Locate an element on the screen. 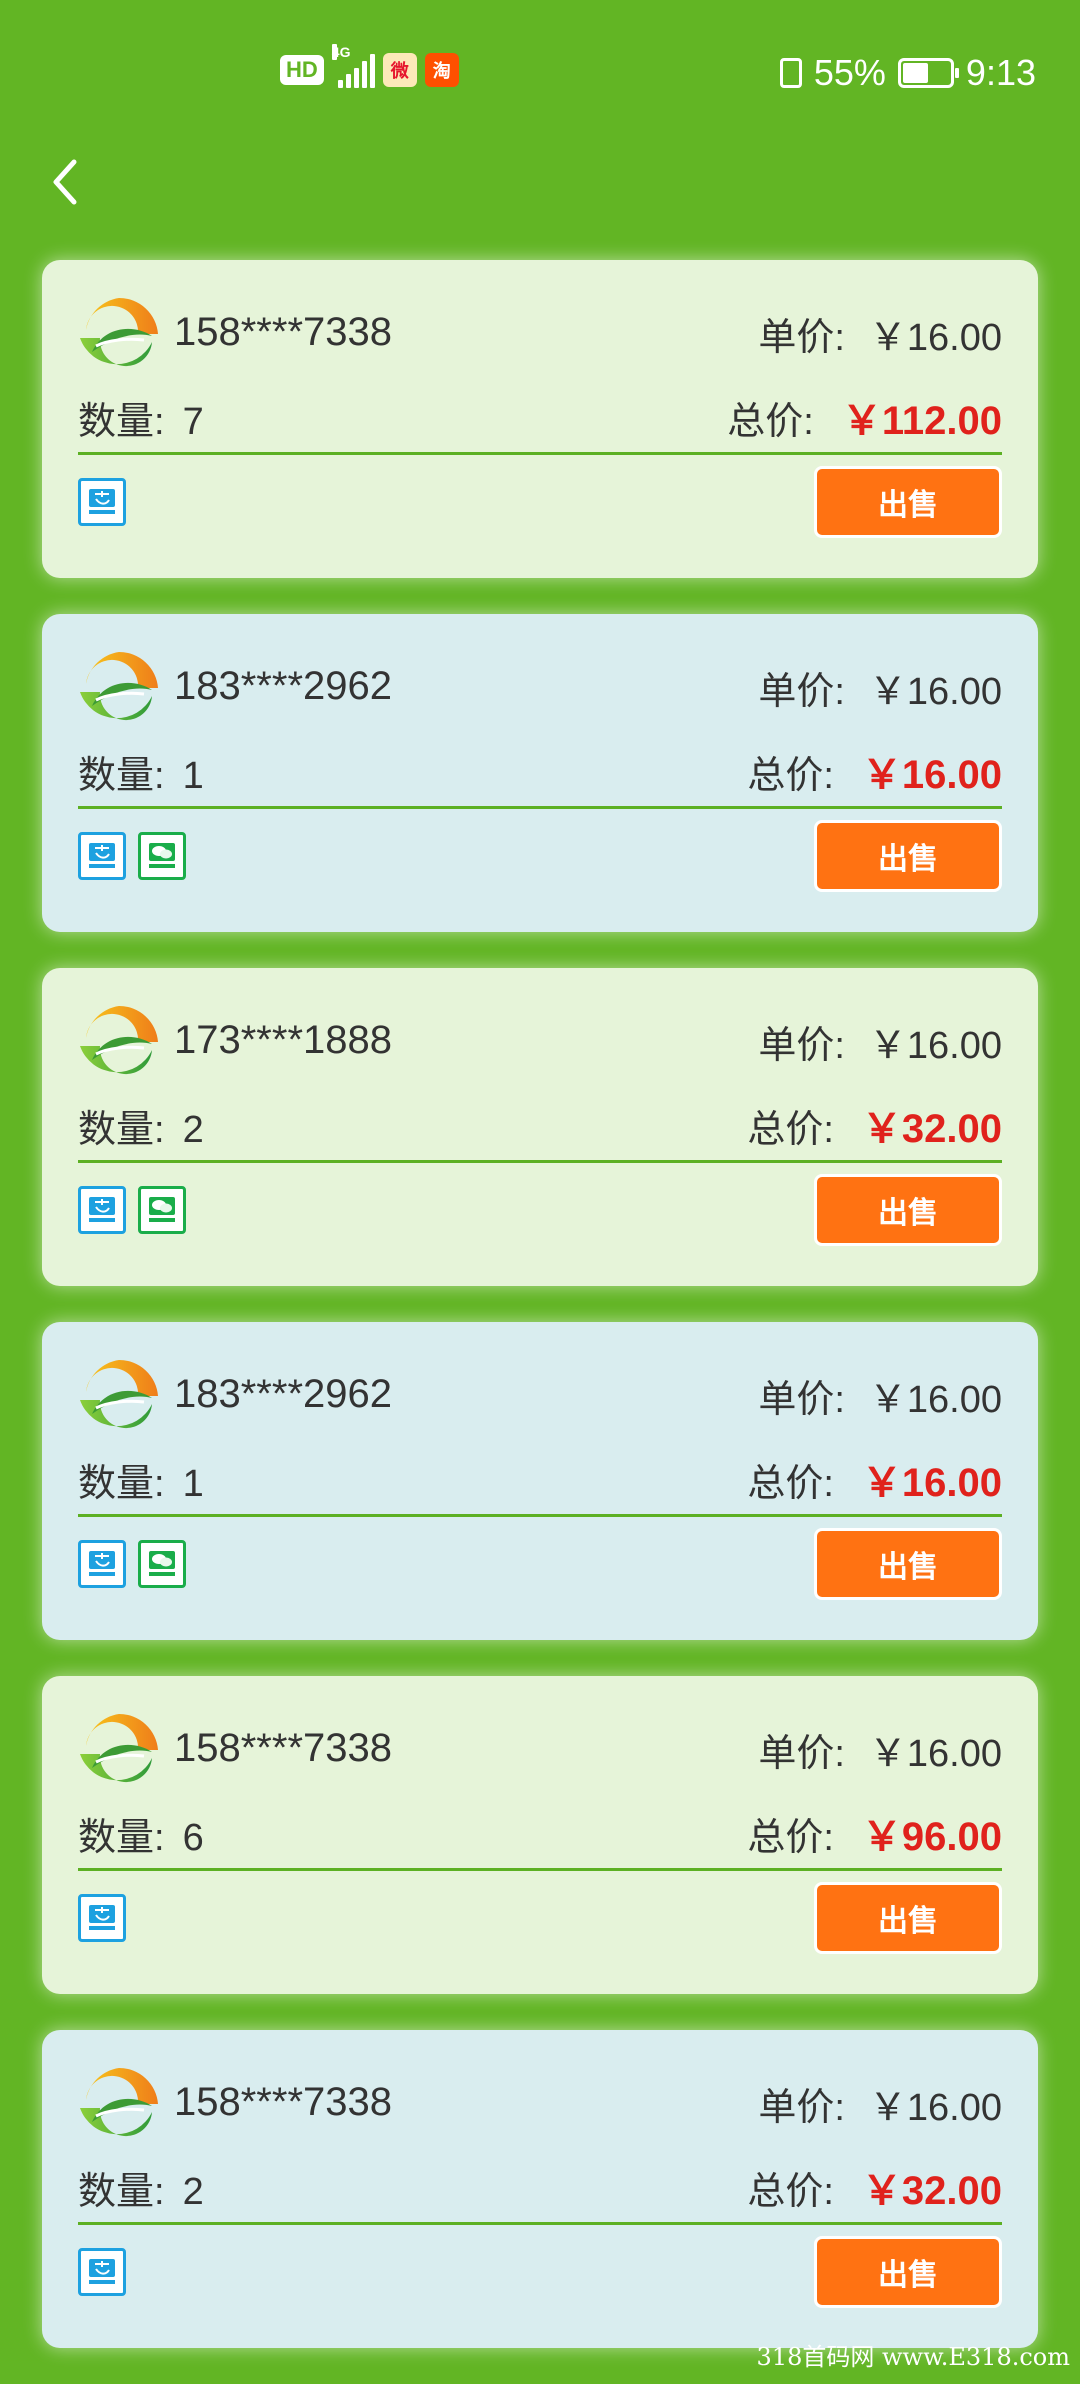 The height and width of the screenshot is (2384, 1080). battery-icon is located at coordinates (928, 73).